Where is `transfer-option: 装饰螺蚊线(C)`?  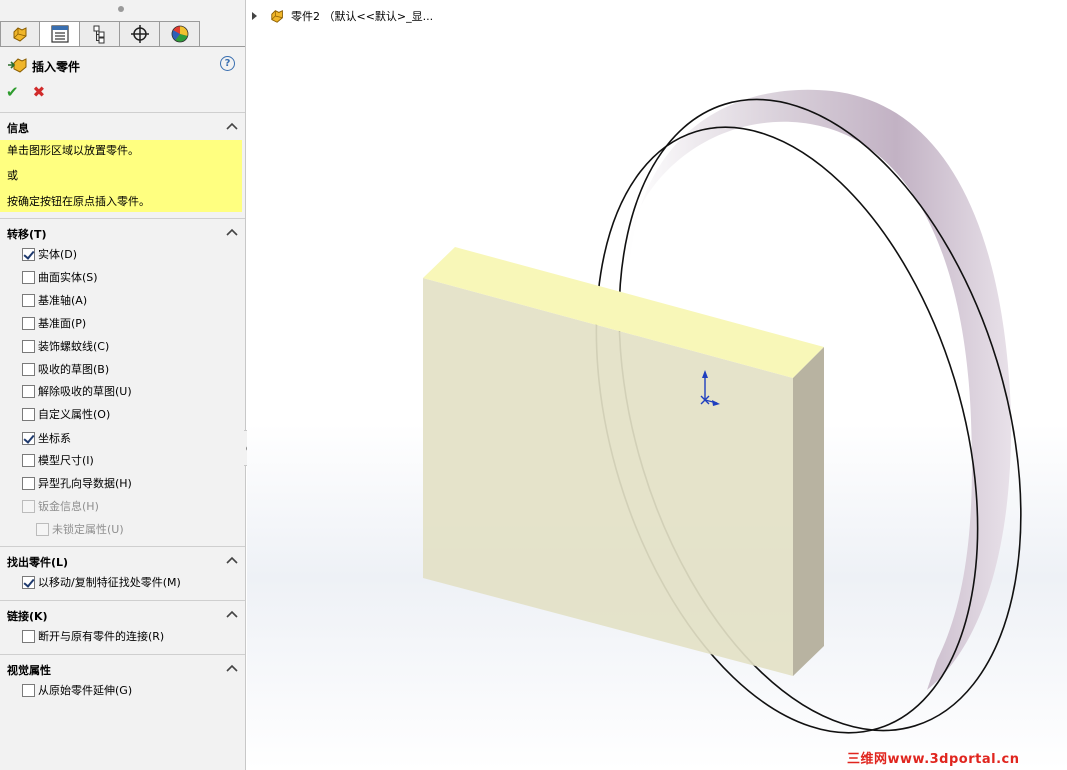
transfer-option: 装饰螺蚊线(C) is located at coordinates (65, 346).